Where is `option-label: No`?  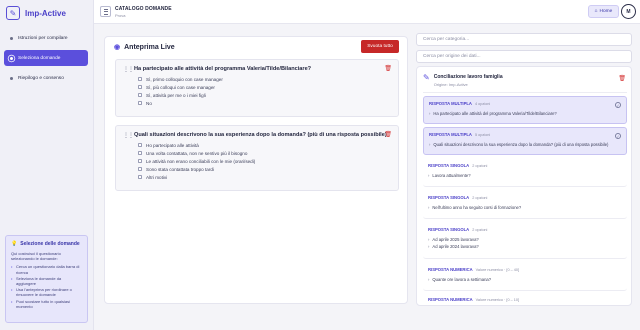
option-label: No is located at coordinates (149, 103).